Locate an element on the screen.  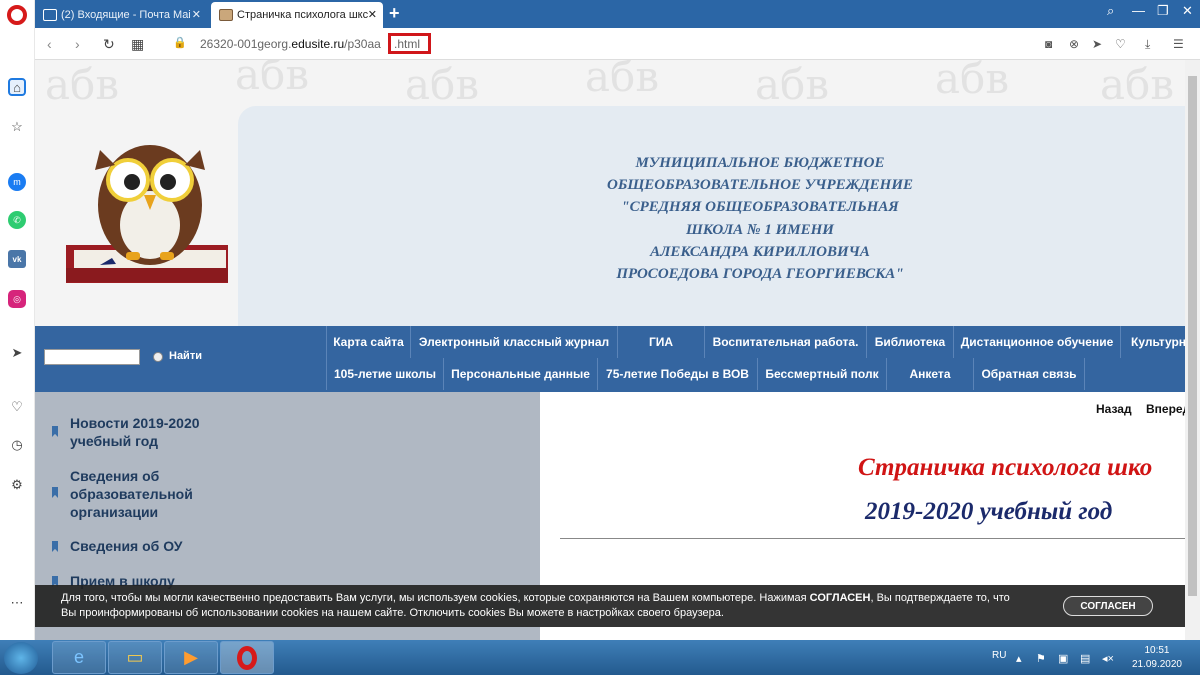
volume-icon: ◂× is located at coordinates (1108, 658).